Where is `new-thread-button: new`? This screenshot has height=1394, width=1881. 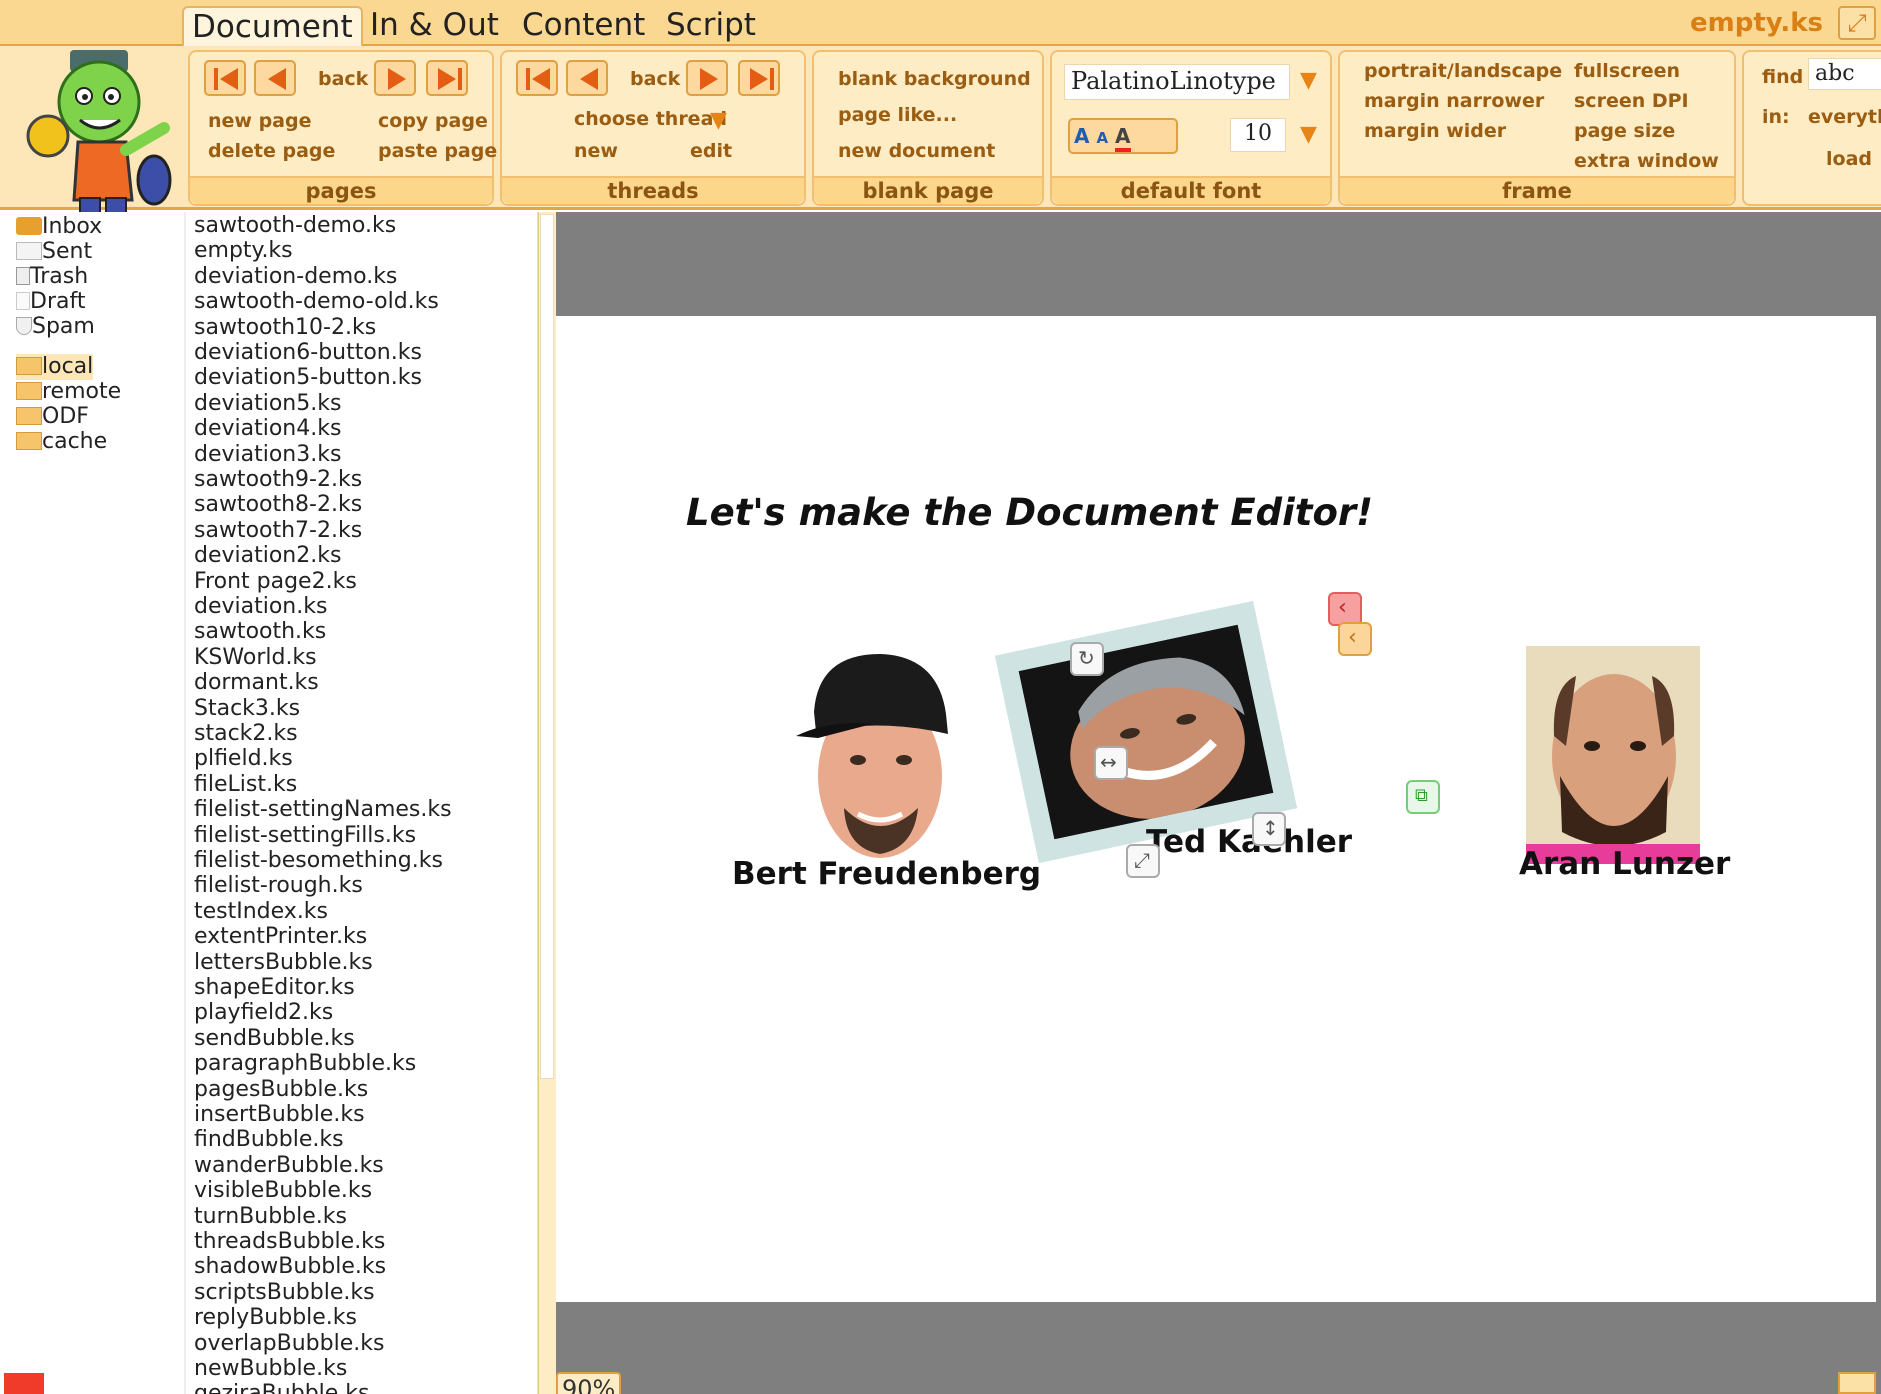
new-thread-button: new is located at coordinates (596, 151).